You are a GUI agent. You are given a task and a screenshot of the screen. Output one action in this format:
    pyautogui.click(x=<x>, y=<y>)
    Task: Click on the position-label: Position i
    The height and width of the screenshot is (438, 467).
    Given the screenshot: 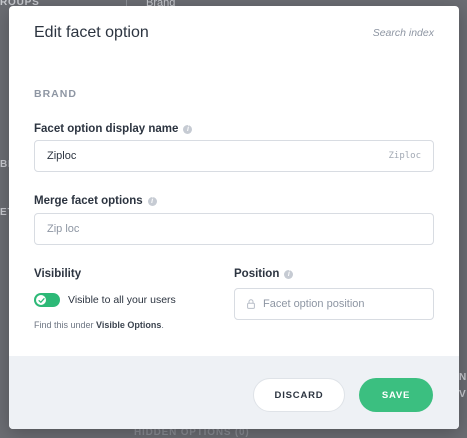 What is the action you would take?
    pyautogui.click(x=264, y=274)
    